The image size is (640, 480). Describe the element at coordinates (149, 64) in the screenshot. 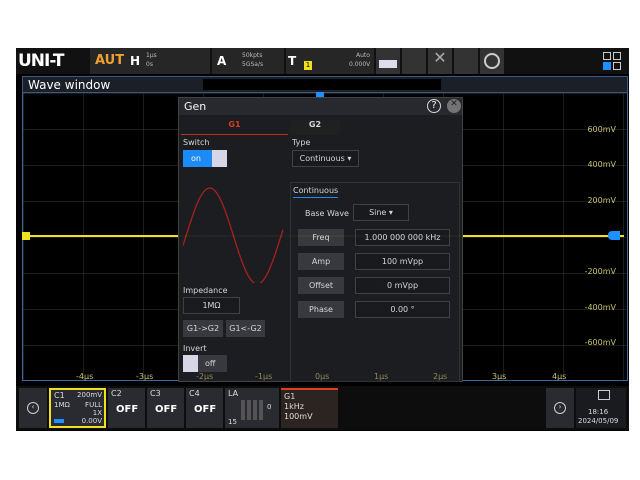

I see `h-offset: 0s` at that location.